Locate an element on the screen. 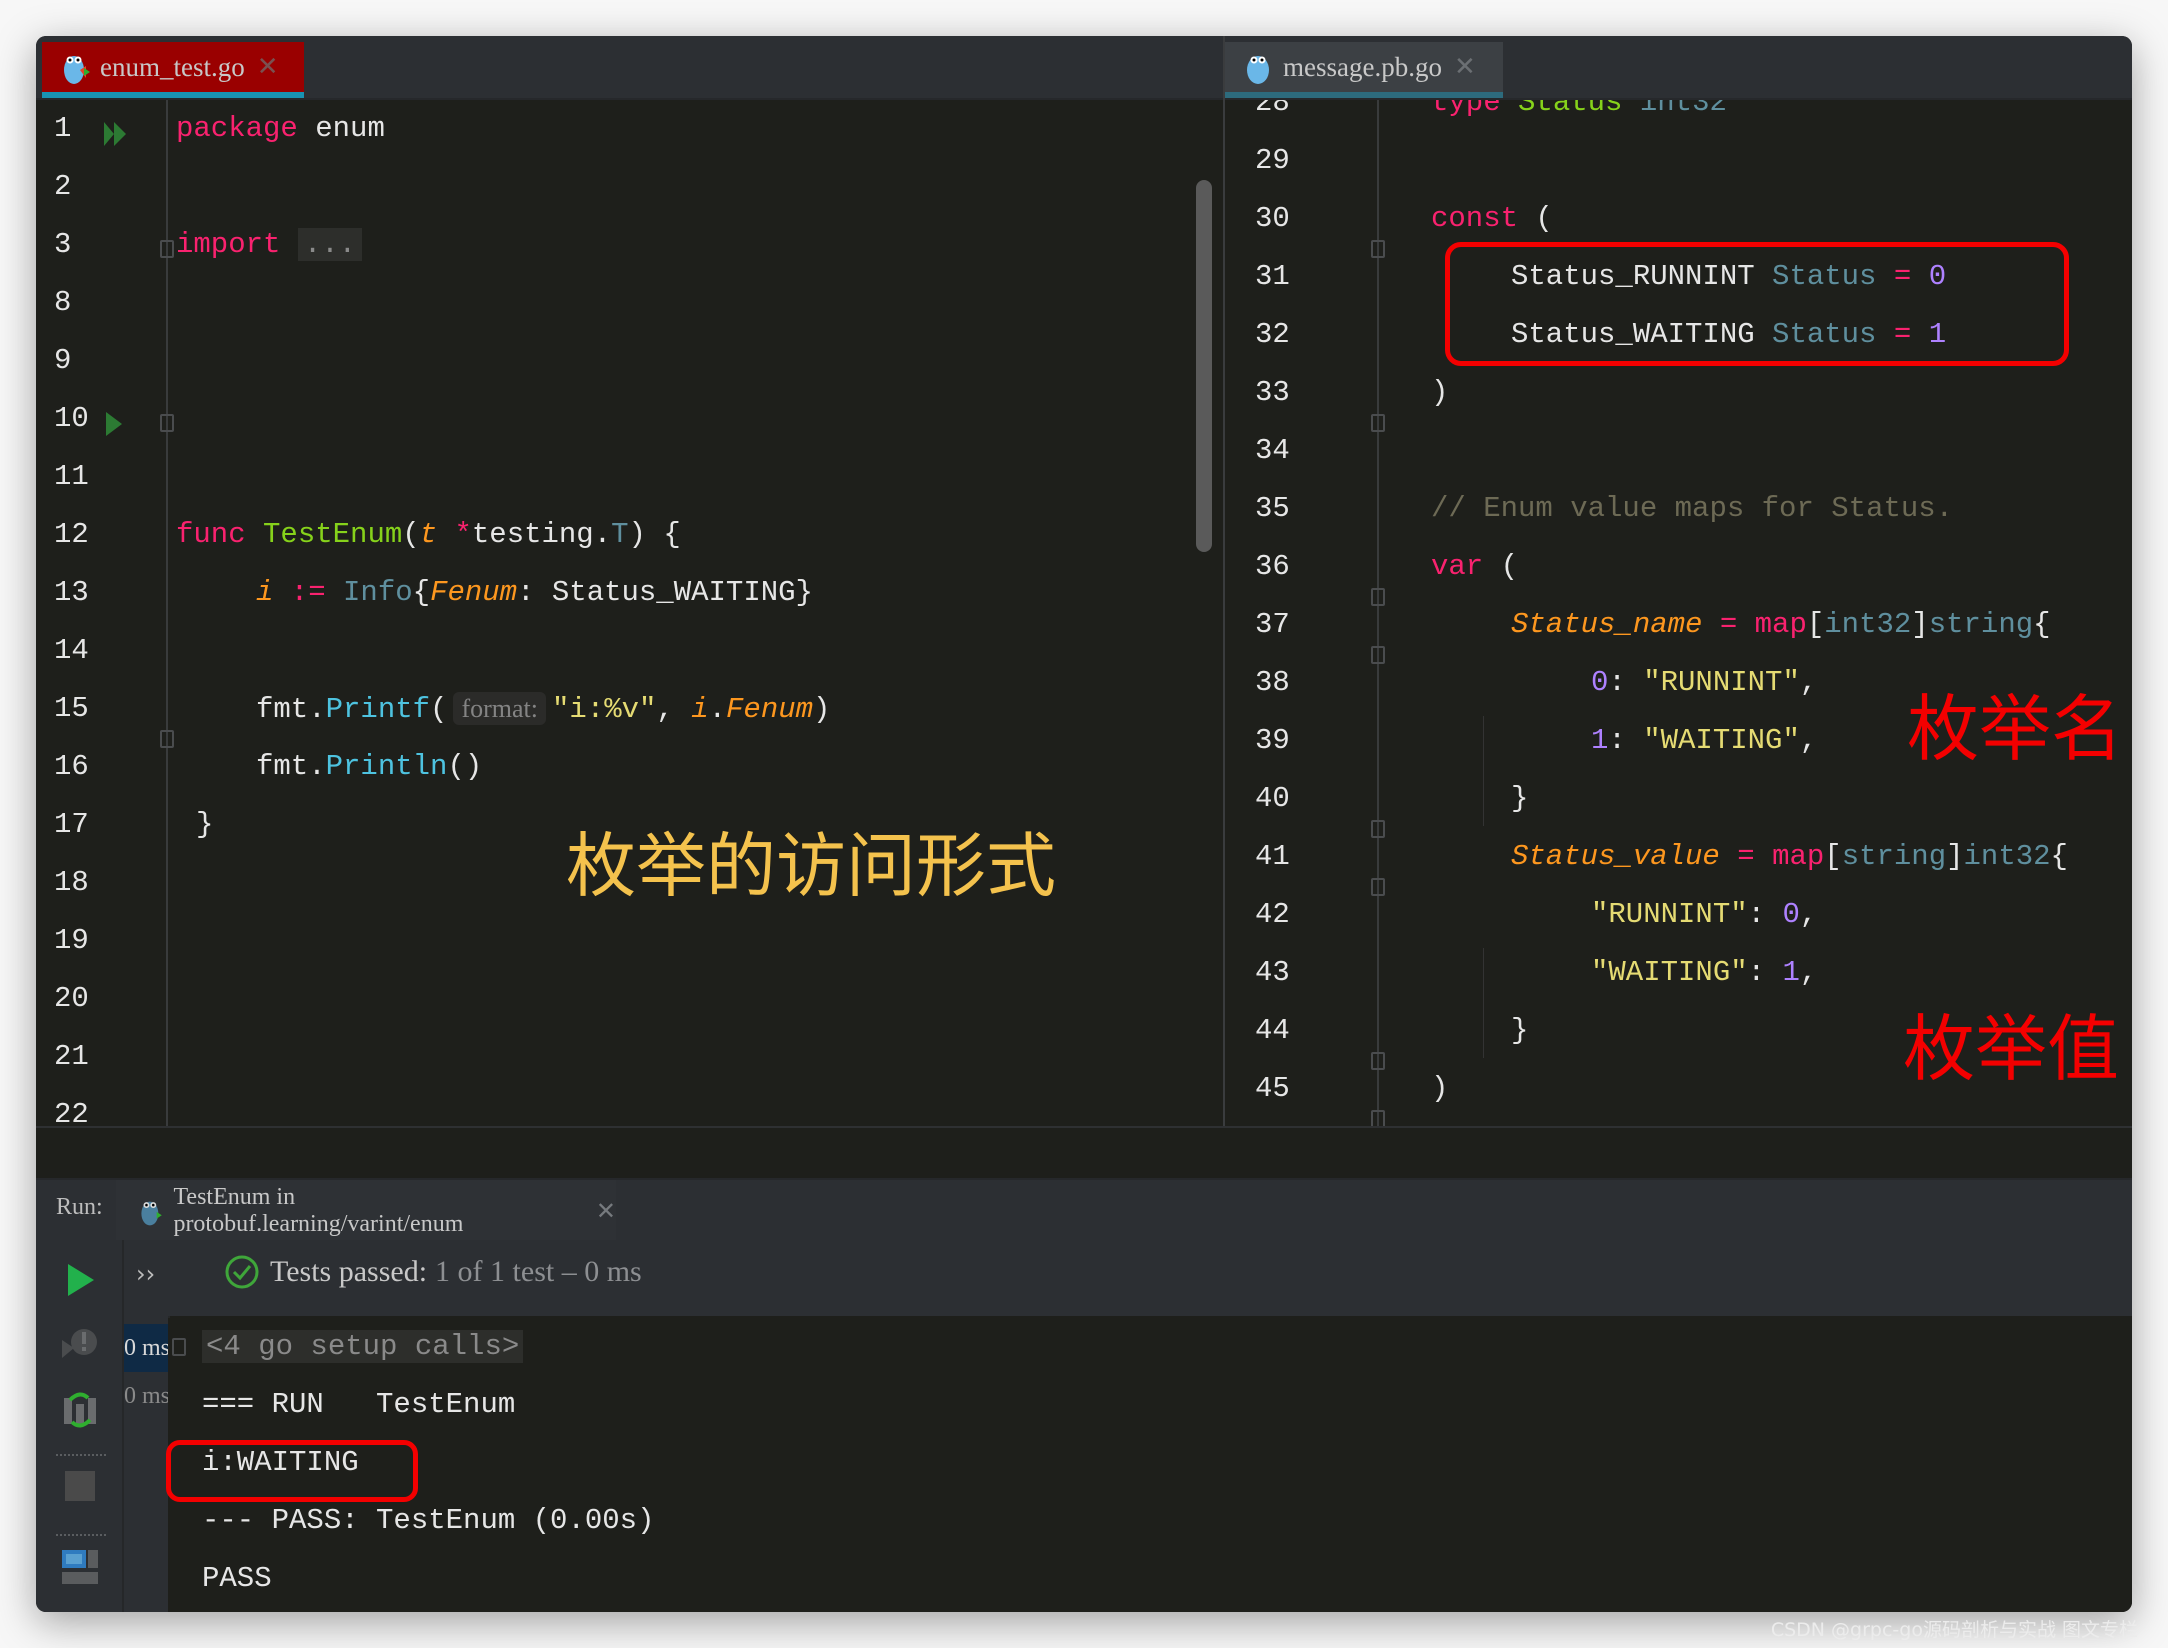 Image resolution: width=2168 pixels, height=1648 pixels. parameter-hint: format: is located at coordinates (499, 708).